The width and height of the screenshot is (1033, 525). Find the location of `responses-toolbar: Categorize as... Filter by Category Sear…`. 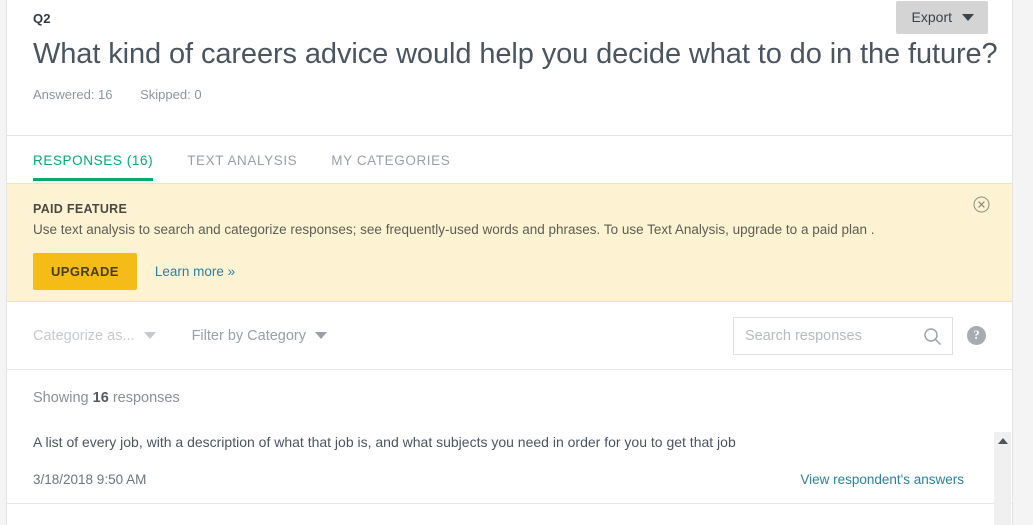

responses-toolbar: Categorize as... Filter by Category Sear… is located at coordinates (509, 336).